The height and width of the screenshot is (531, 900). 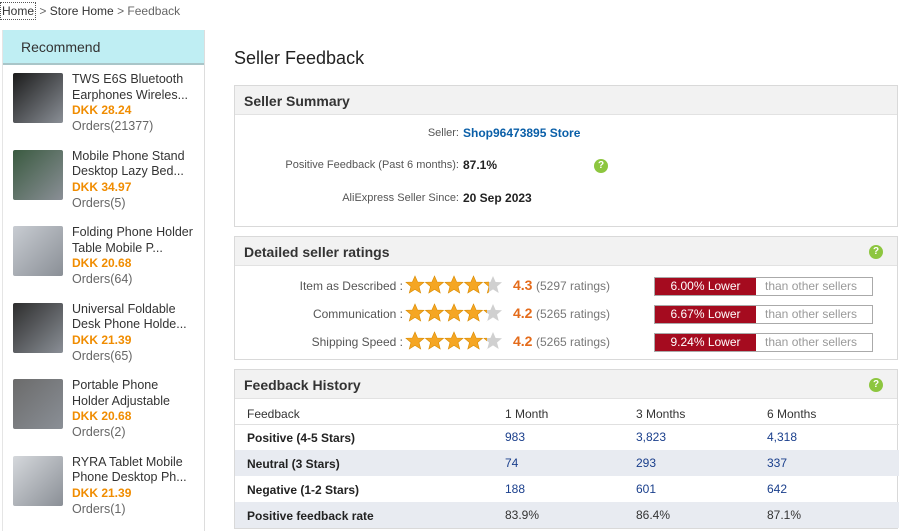 What do you see at coordinates (103, 47) in the screenshot?
I see `sidebar-title: Recommend` at bounding box center [103, 47].